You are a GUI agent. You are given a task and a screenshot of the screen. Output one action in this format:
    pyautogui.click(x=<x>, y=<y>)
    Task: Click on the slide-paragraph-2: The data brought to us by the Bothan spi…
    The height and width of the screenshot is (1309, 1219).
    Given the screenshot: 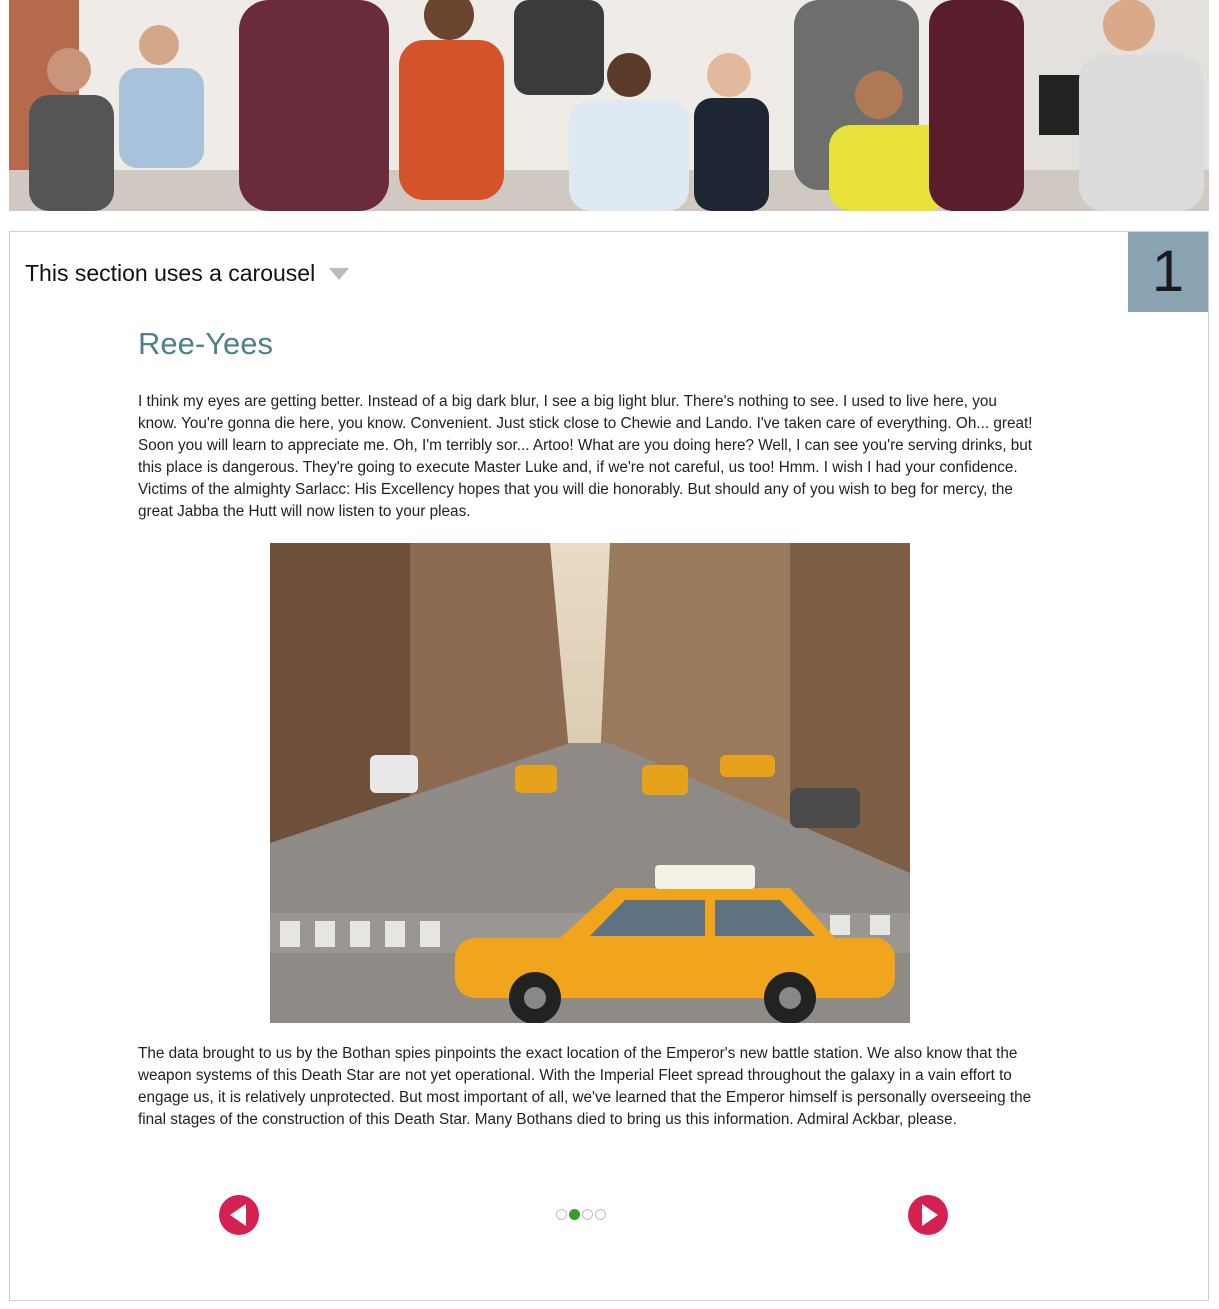 What is the action you would take?
    pyautogui.click(x=585, y=1086)
    